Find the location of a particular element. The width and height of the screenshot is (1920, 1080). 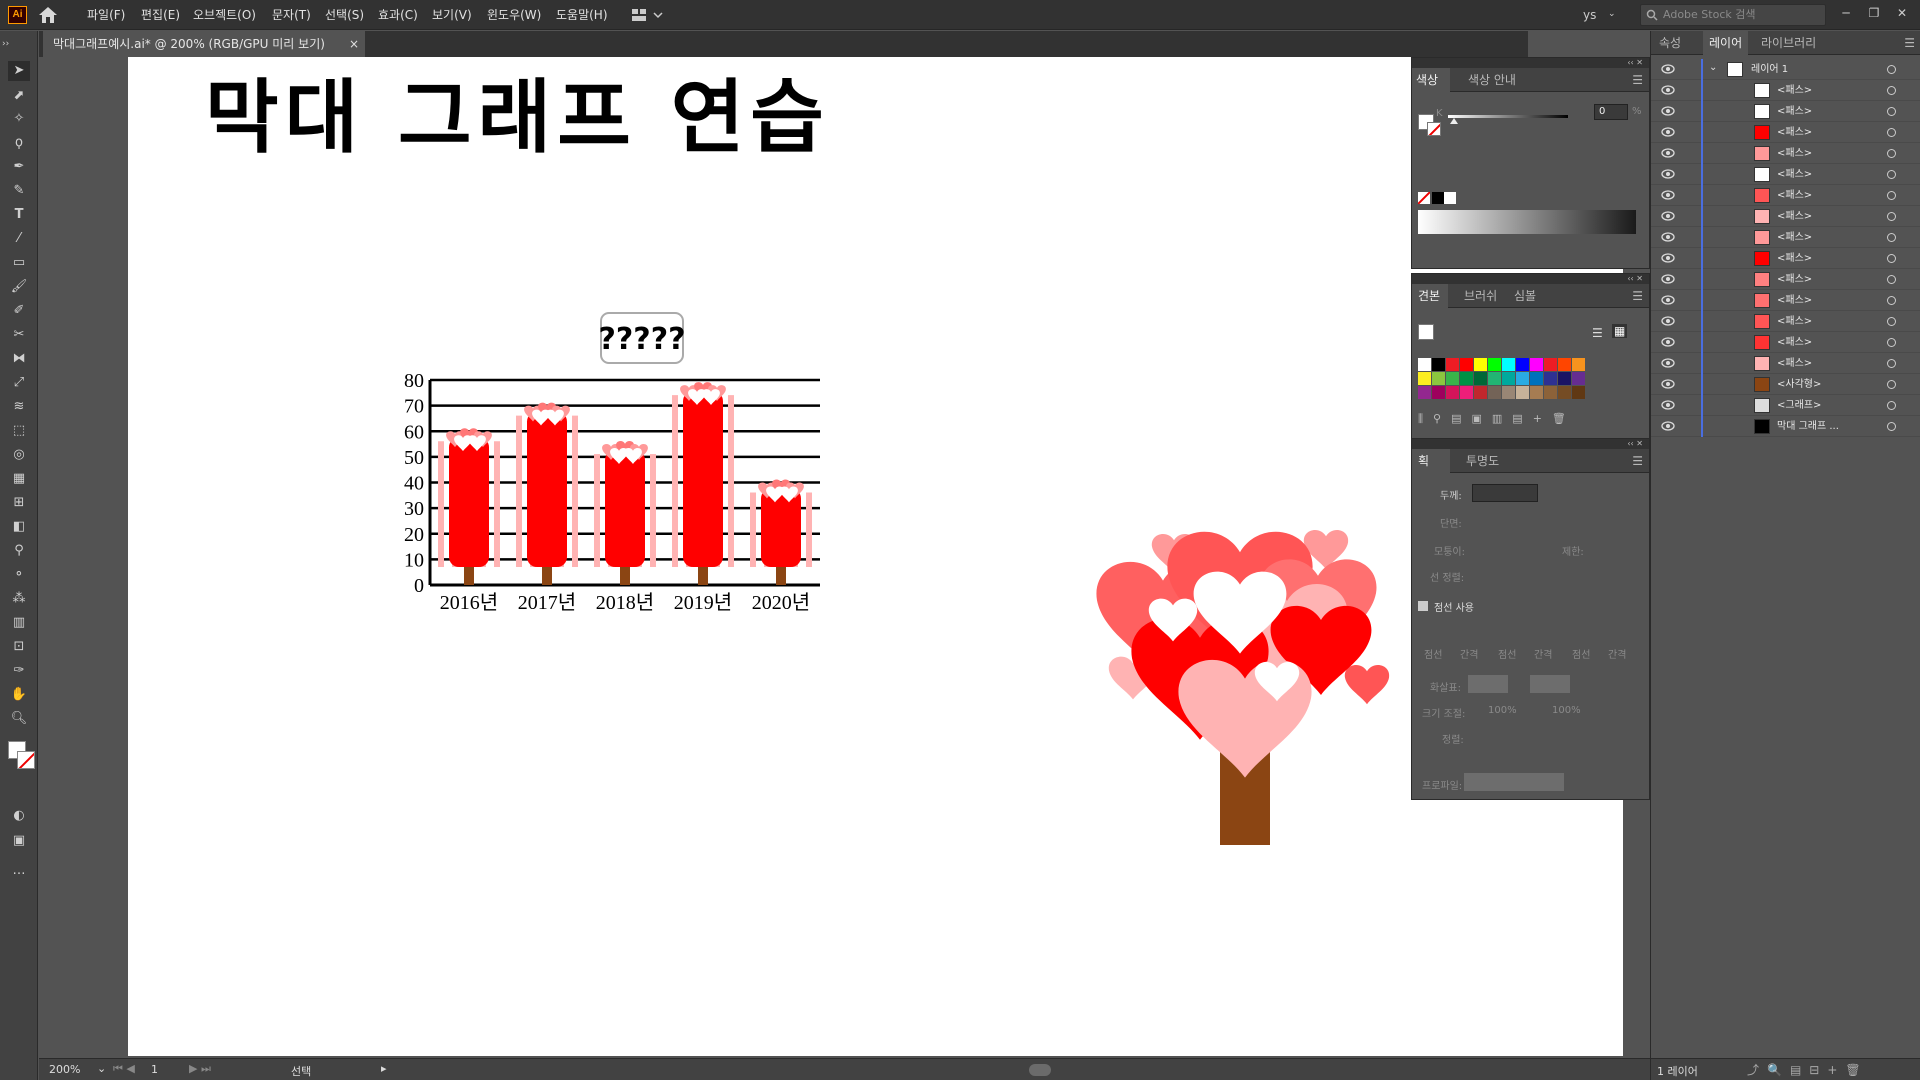

menu-view: 보기(V) is located at coordinates (452, 15).